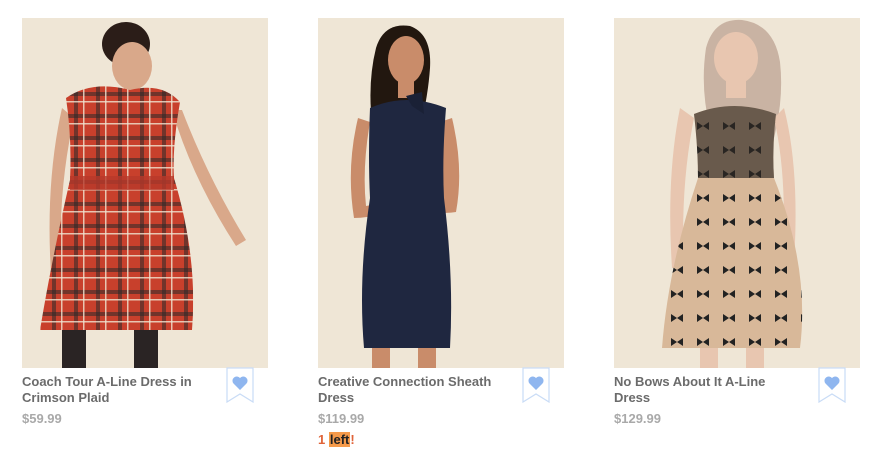 The height and width of the screenshot is (460, 876). What do you see at coordinates (704, 390) in the screenshot?
I see `product-name: No Bows About It A-Line Dress` at bounding box center [704, 390].